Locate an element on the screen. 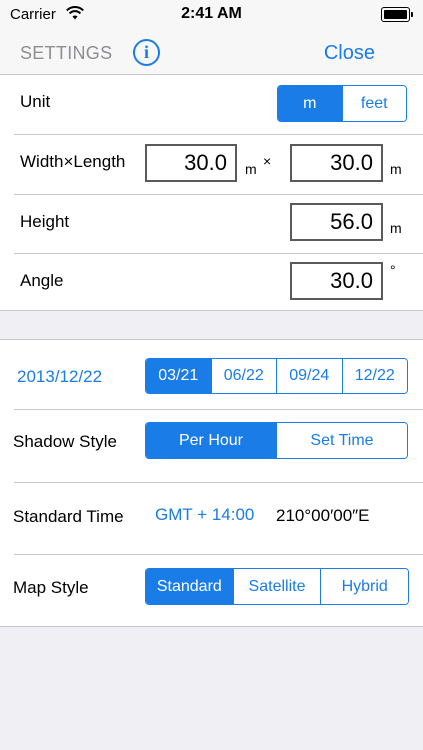 The width and height of the screenshot is (423, 750). height-input: 56.0 is located at coordinates (336, 222).